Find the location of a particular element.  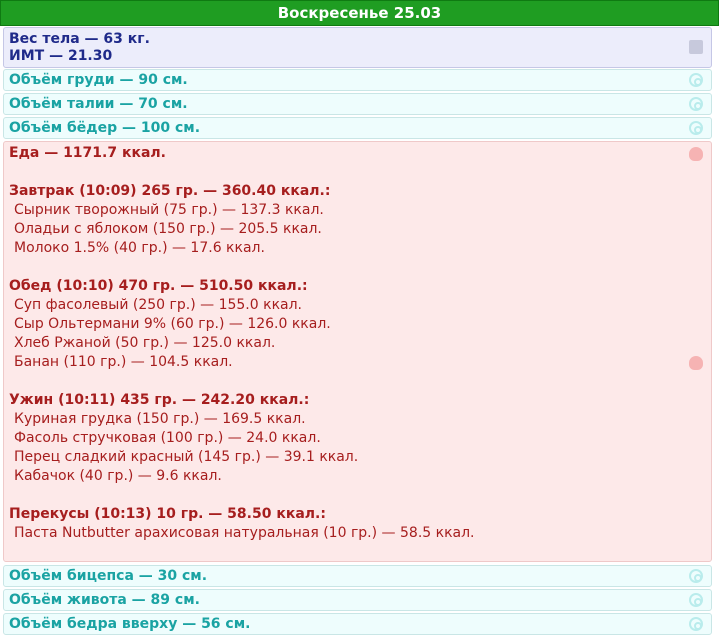

measure-label: Объём груди — 90 см. is located at coordinates (98, 80).